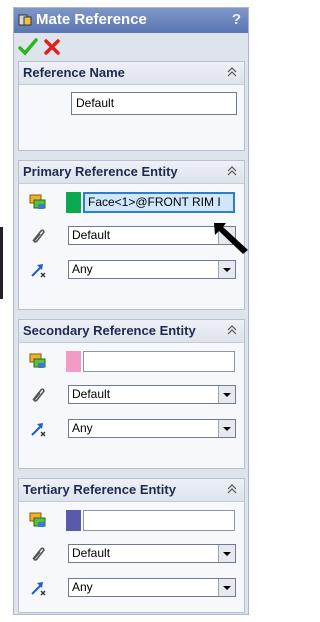 The height and width of the screenshot is (622, 320). I want to click on primary-mate-type-row: Default, so click(131, 236).